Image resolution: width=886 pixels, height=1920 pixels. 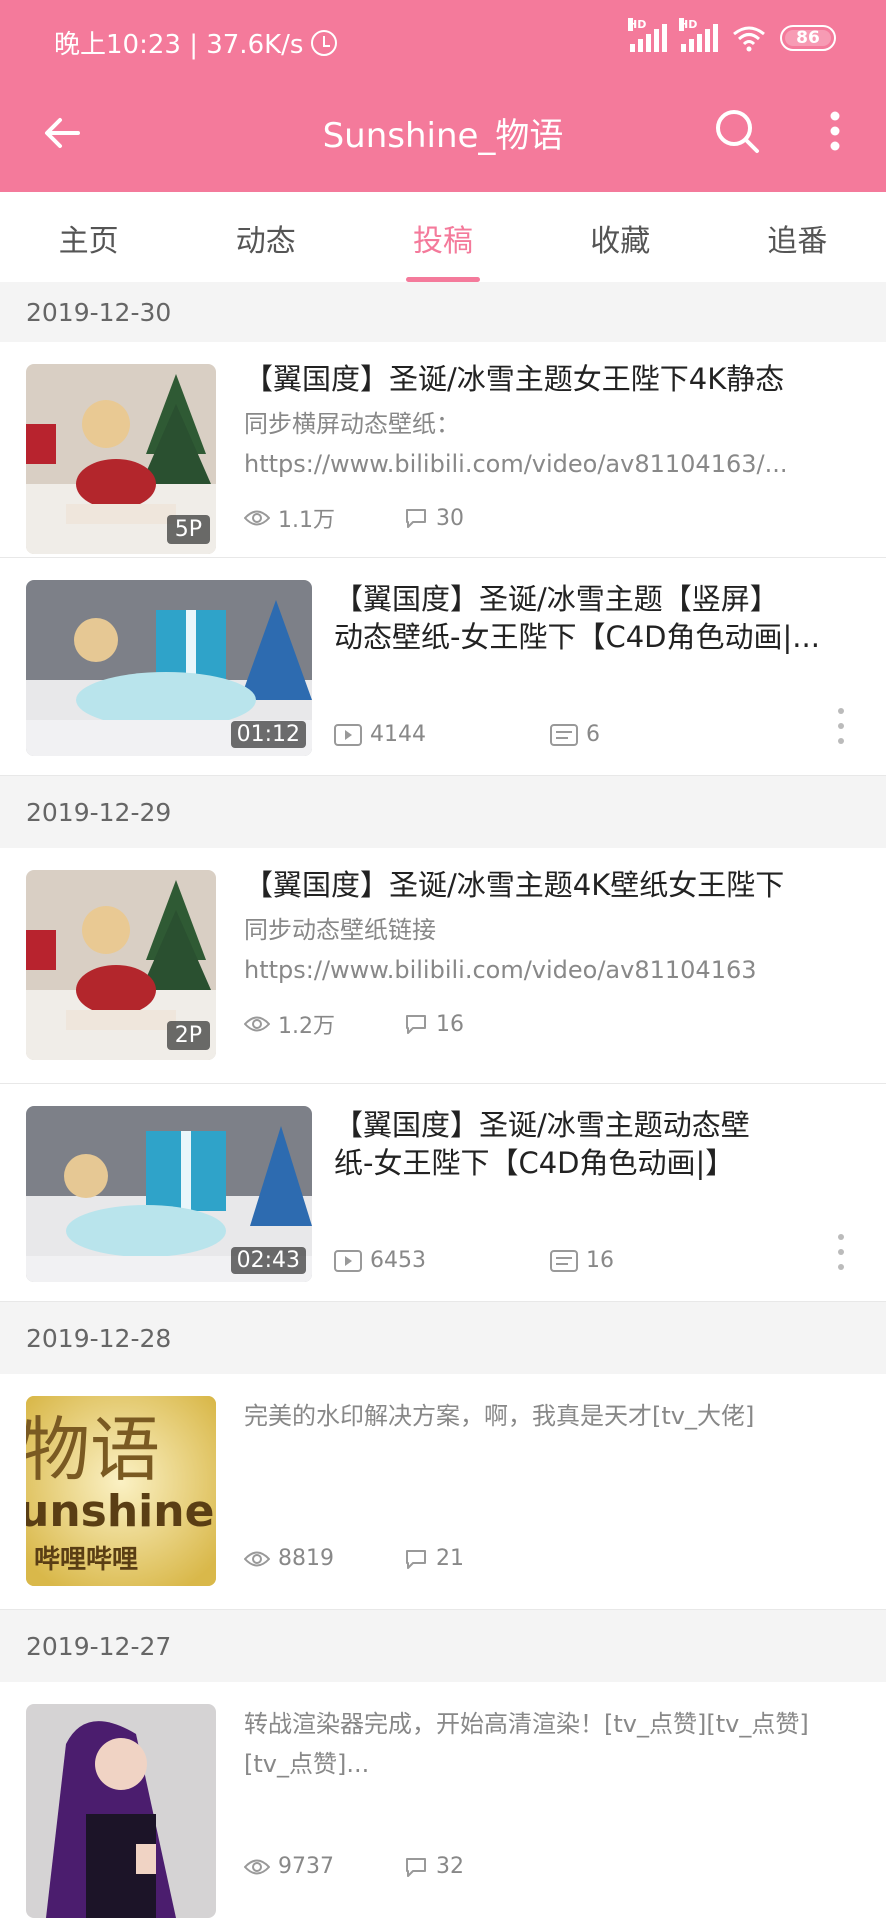 I want to click on post-stats: 8819 21, so click(x=354, y=1558).